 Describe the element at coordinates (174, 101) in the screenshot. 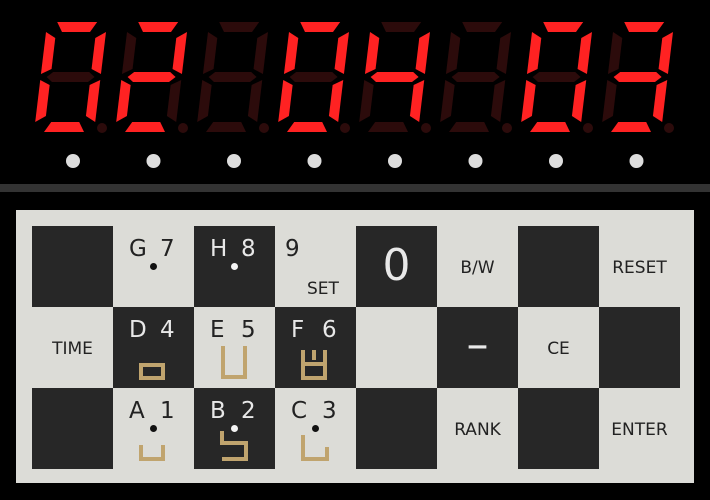

I see `digit-2-segment-c` at that location.